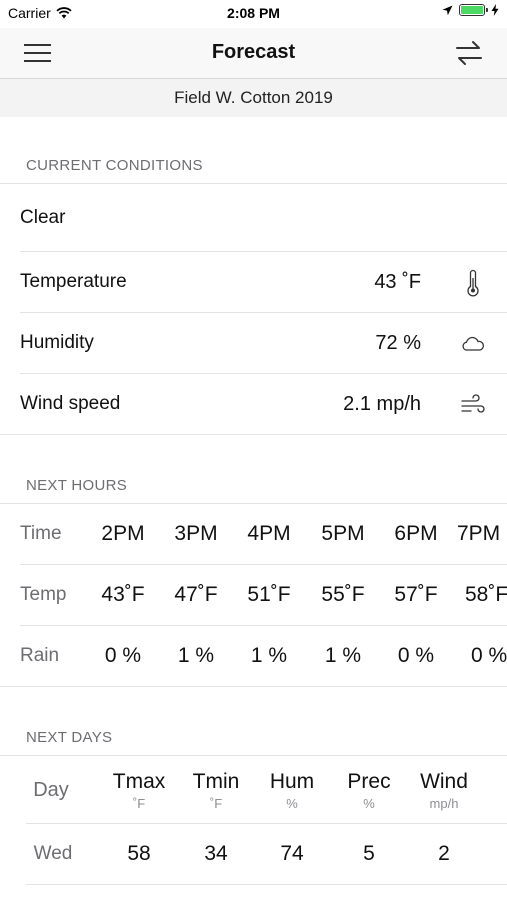 This screenshot has height=900, width=507. Describe the element at coordinates (123, 533) in the screenshot. I see `hour-time-cell: 2PM` at that location.